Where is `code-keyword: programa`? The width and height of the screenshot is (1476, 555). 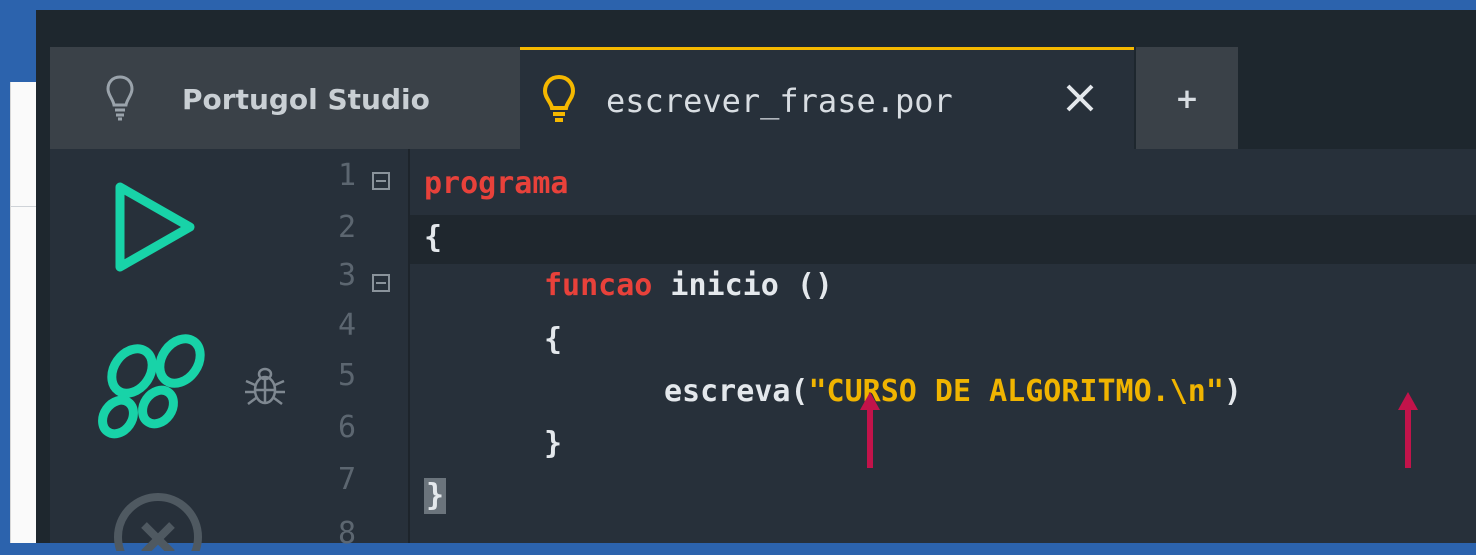
code-keyword: programa is located at coordinates (496, 183).